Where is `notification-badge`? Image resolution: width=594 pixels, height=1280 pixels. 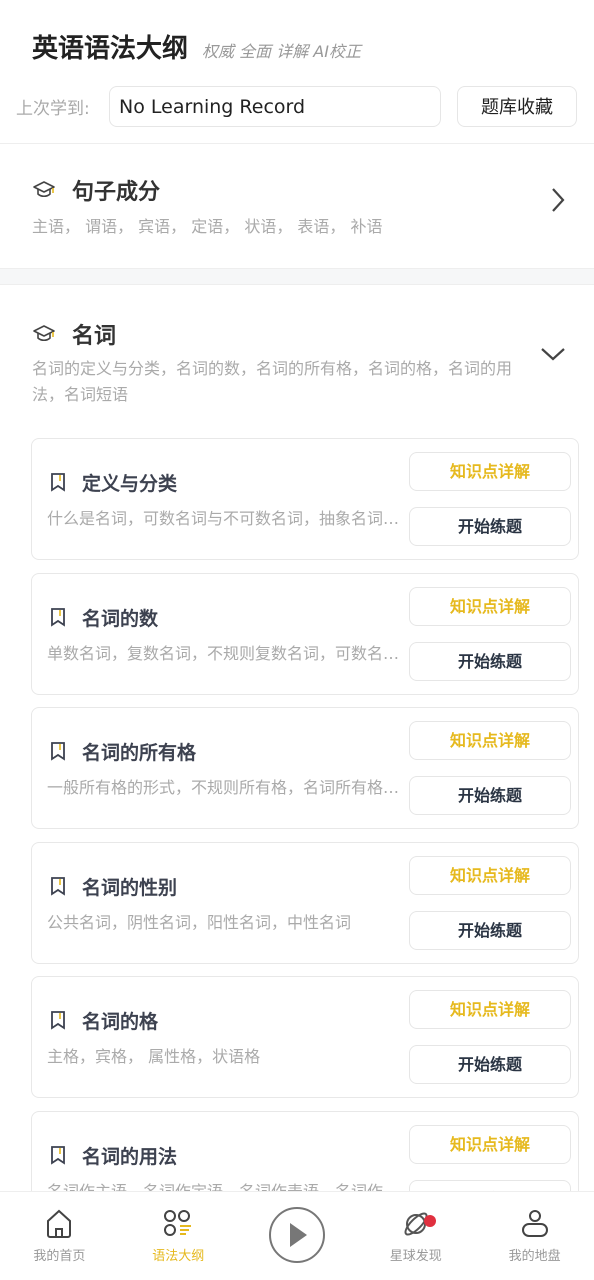
notification-badge is located at coordinates (430, 1221).